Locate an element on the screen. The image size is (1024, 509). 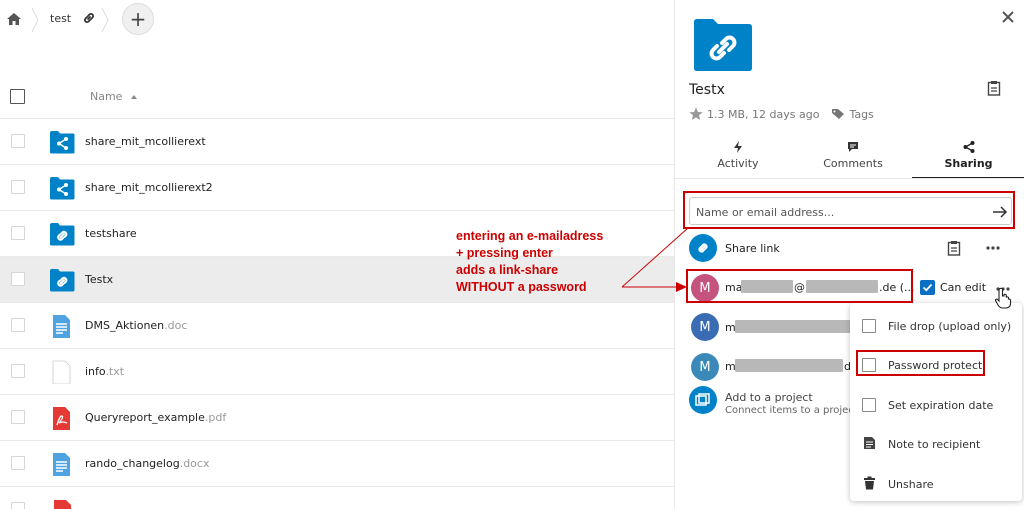
star-icon is located at coordinates (696, 114).